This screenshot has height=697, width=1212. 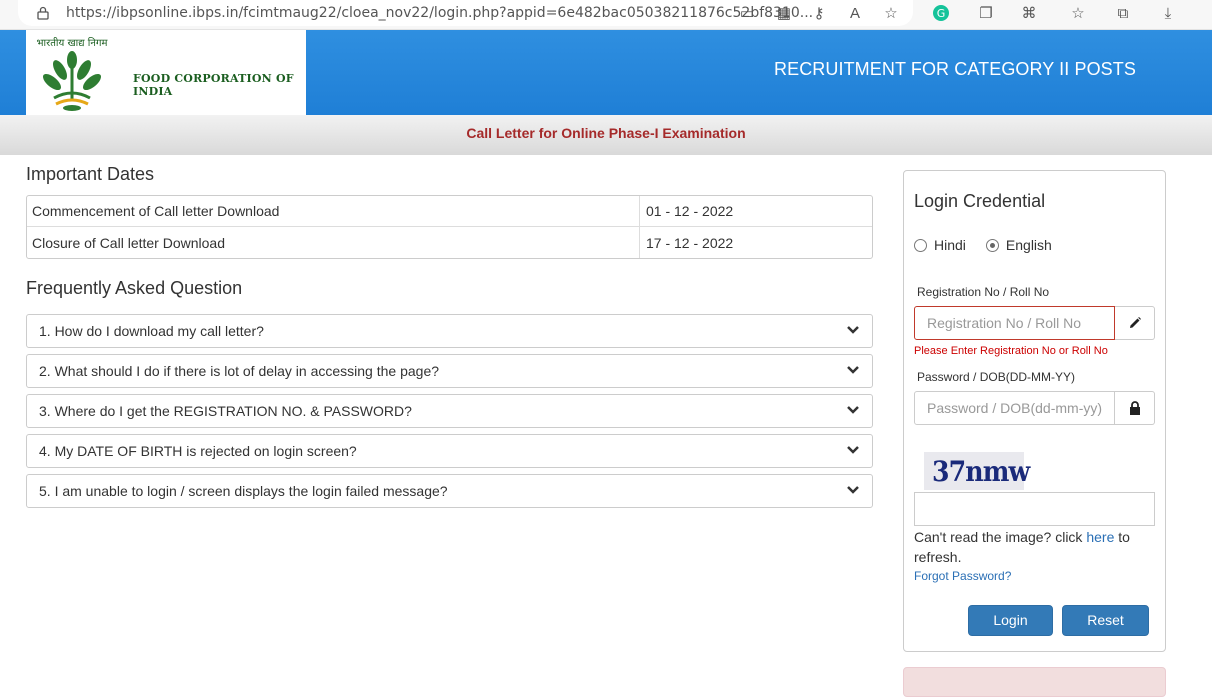 I want to click on date-value: 01 - 12 - 2022, so click(x=755, y=211).